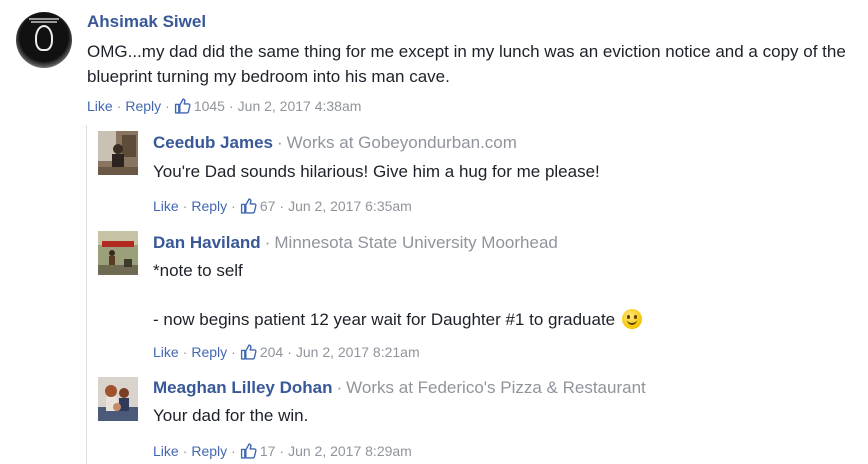  I want to click on timestamp: Jun 2, 2017 8:29am, so click(350, 451).